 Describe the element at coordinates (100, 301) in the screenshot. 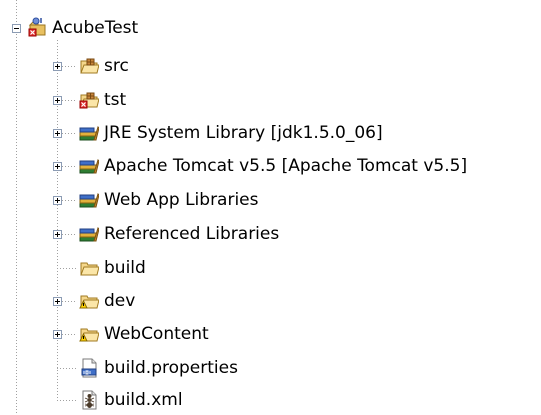

I see `tree-node-dev: dev` at that location.